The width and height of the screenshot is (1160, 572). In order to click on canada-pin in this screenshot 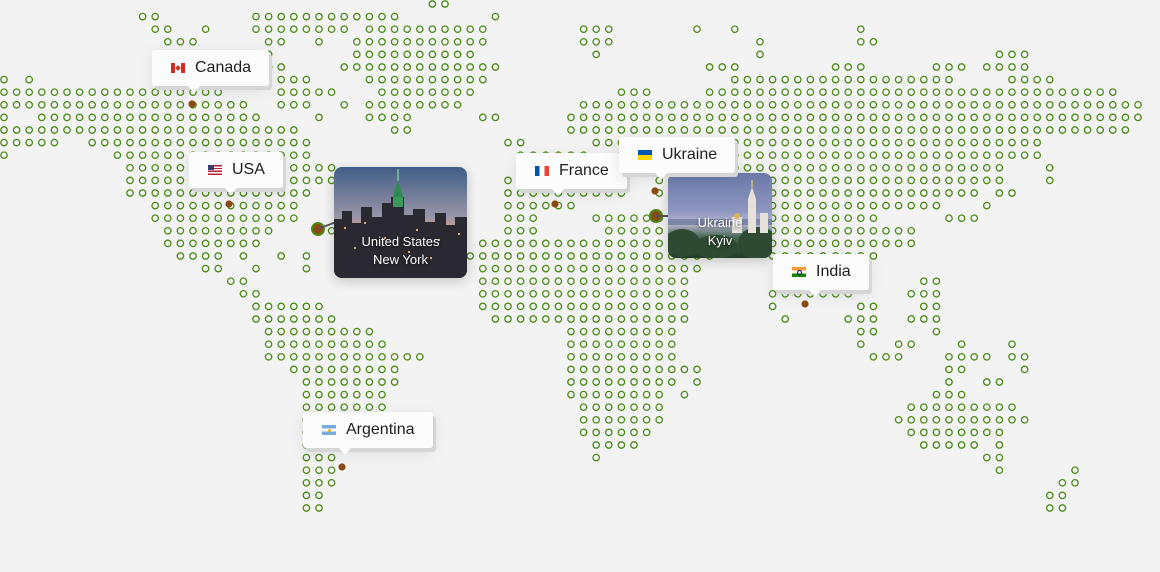, I will do `click(192, 104)`.